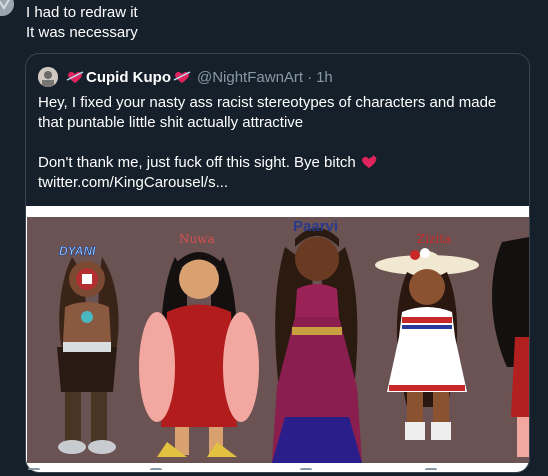 Image resolution: width=548 pixels, height=476 pixels. What do you see at coordinates (82, 32) in the screenshot?
I see `tweet-line-2: It was necessary` at bounding box center [82, 32].